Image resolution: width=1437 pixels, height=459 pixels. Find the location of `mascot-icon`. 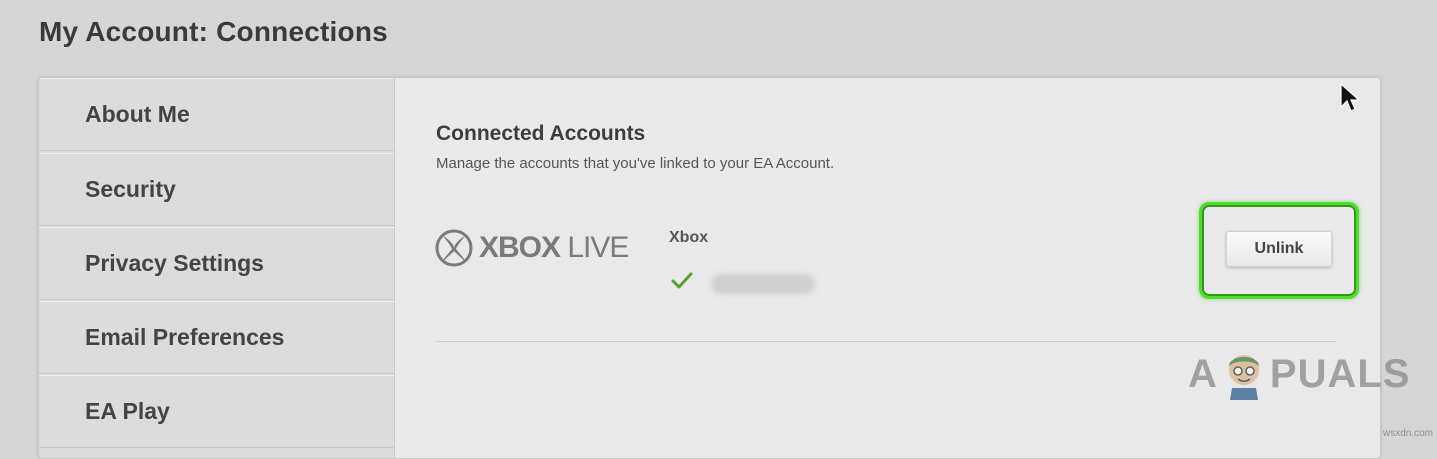

mascot-icon is located at coordinates (1243, 377).